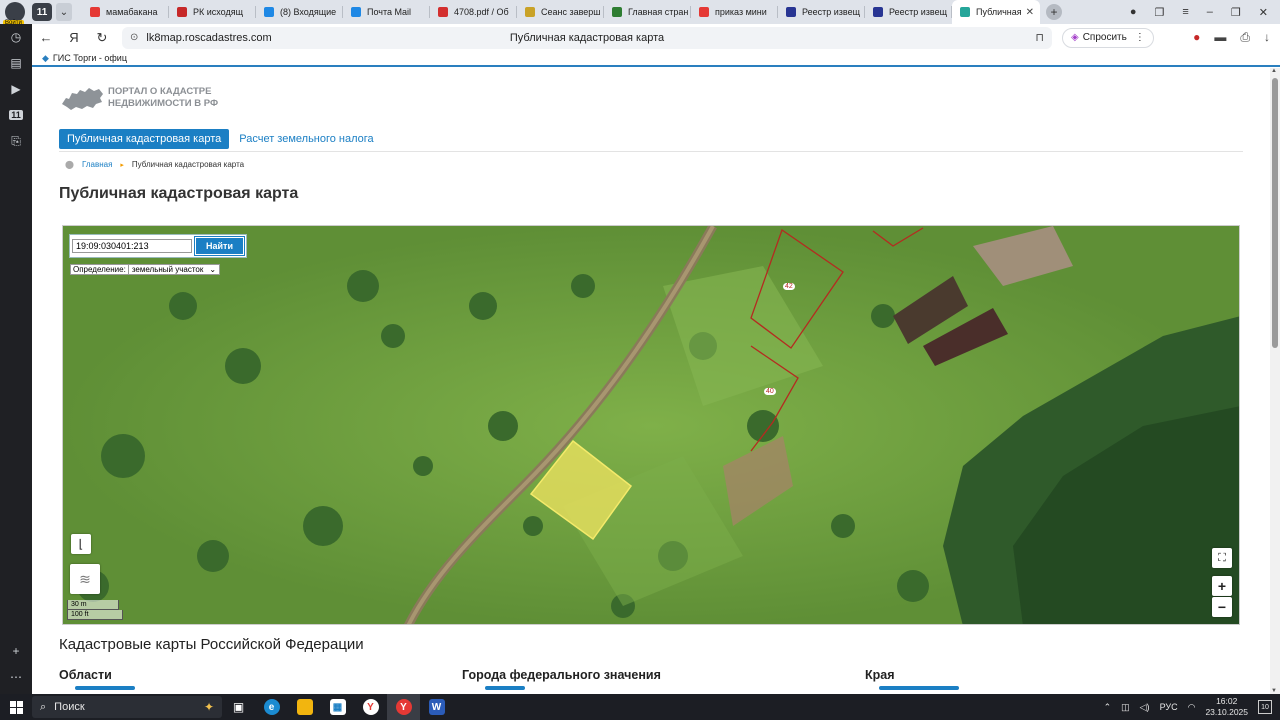 This screenshot has width=1280, height=720. I want to click on browser-tab: Главная стран, so click(647, 12).